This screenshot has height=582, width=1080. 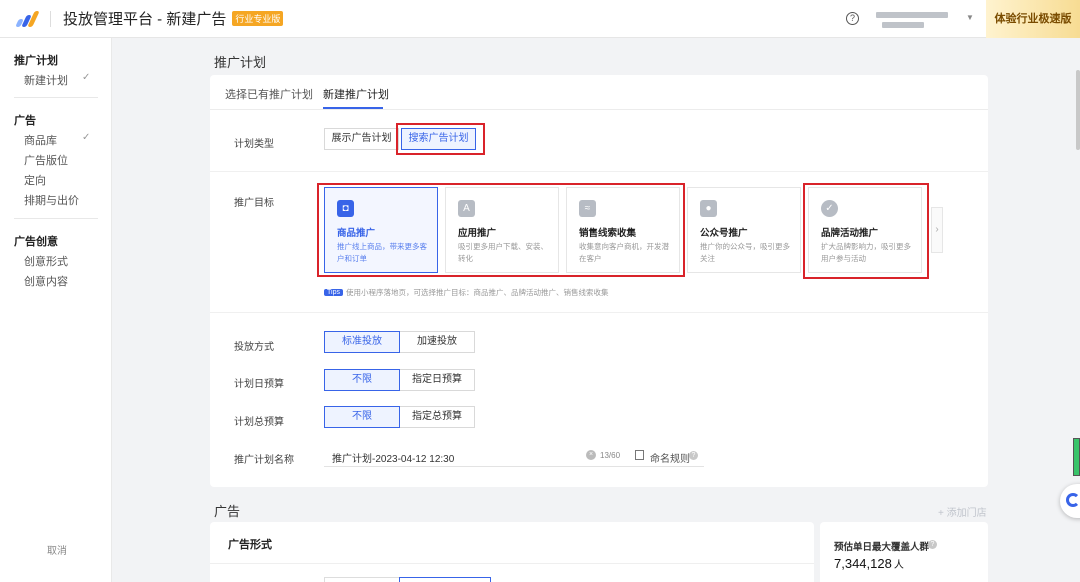 What do you see at coordinates (708, 208) in the screenshot?
I see `account-icon: ●` at bounding box center [708, 208].